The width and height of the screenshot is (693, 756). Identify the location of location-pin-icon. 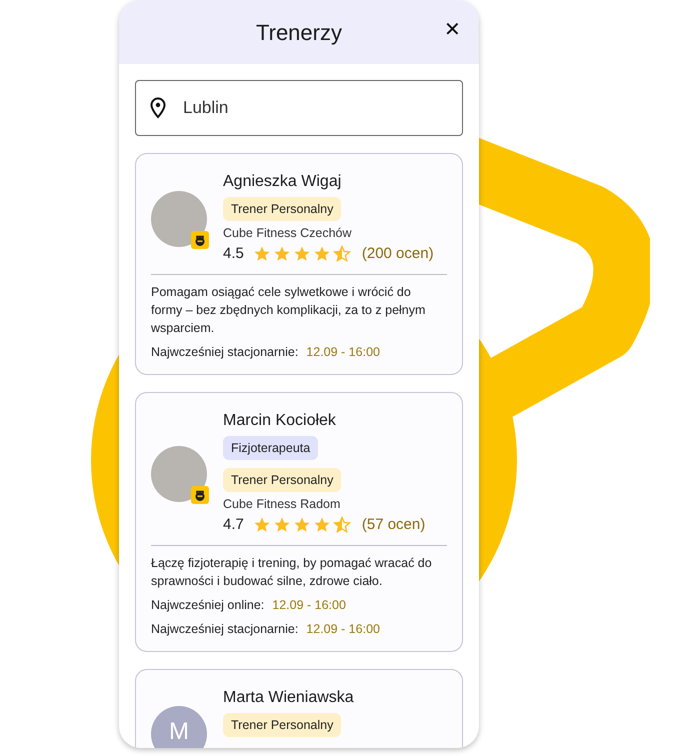
(158, 108).